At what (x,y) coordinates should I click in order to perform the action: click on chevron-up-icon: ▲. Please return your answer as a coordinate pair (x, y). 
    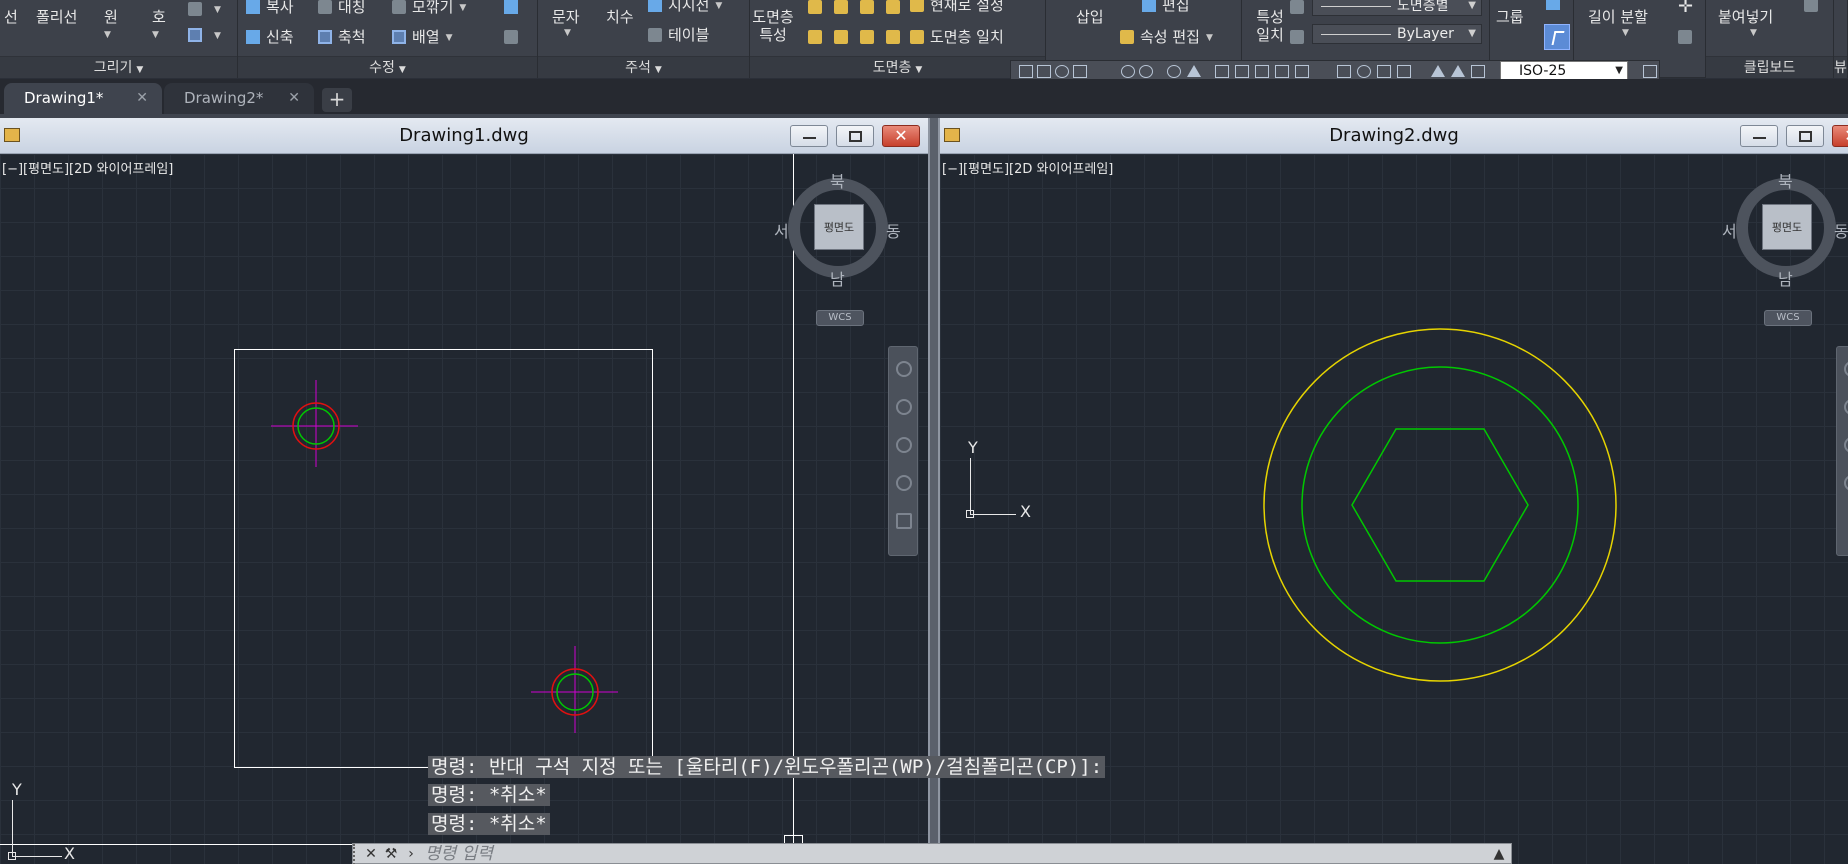
    Looking at the image, I should click on (1499, 854).